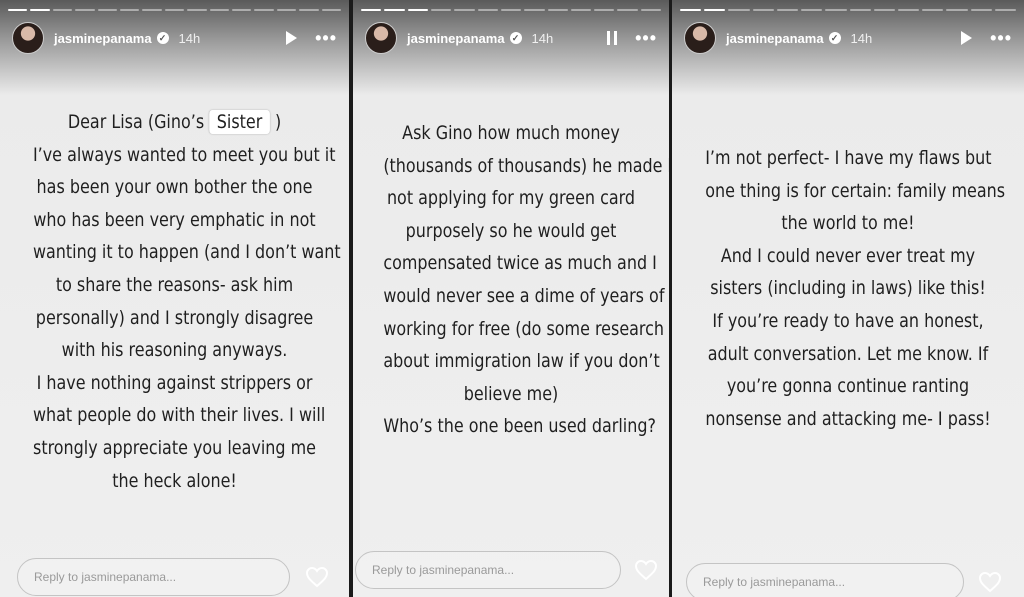 The image size is (1024, 597). What do you see at coordinates (186, 252) in the screenshot?
I see `story-text-line: wanting it to happen (and I don’t want` at bounding box center [186, 252].